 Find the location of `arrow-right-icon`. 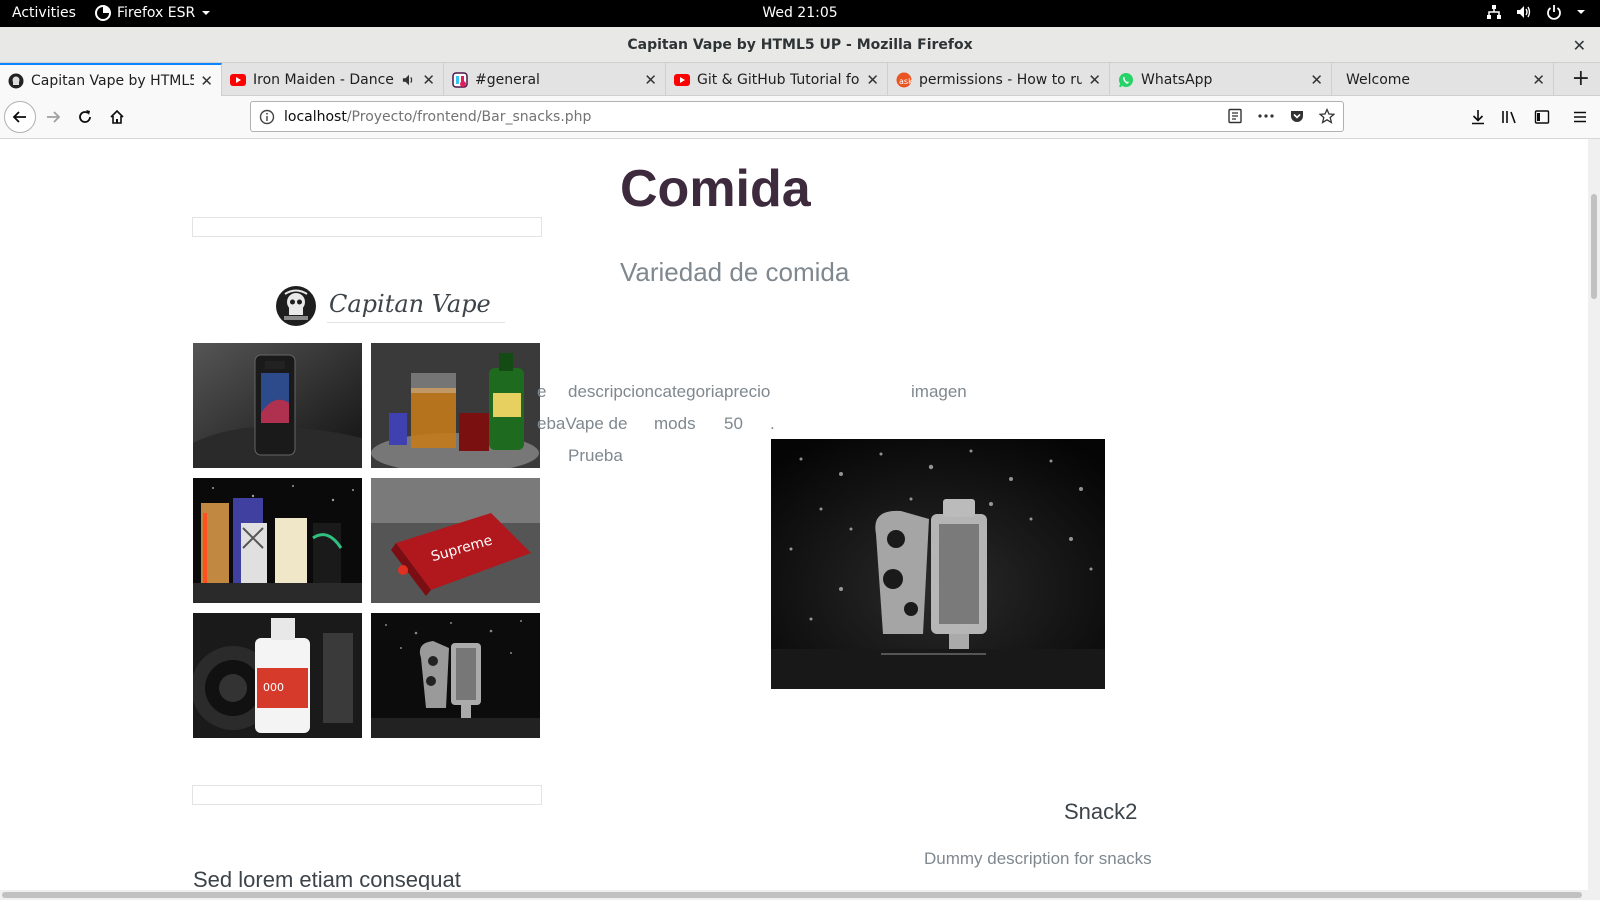

arrow-right-icon is located at coordinates (54, 117).